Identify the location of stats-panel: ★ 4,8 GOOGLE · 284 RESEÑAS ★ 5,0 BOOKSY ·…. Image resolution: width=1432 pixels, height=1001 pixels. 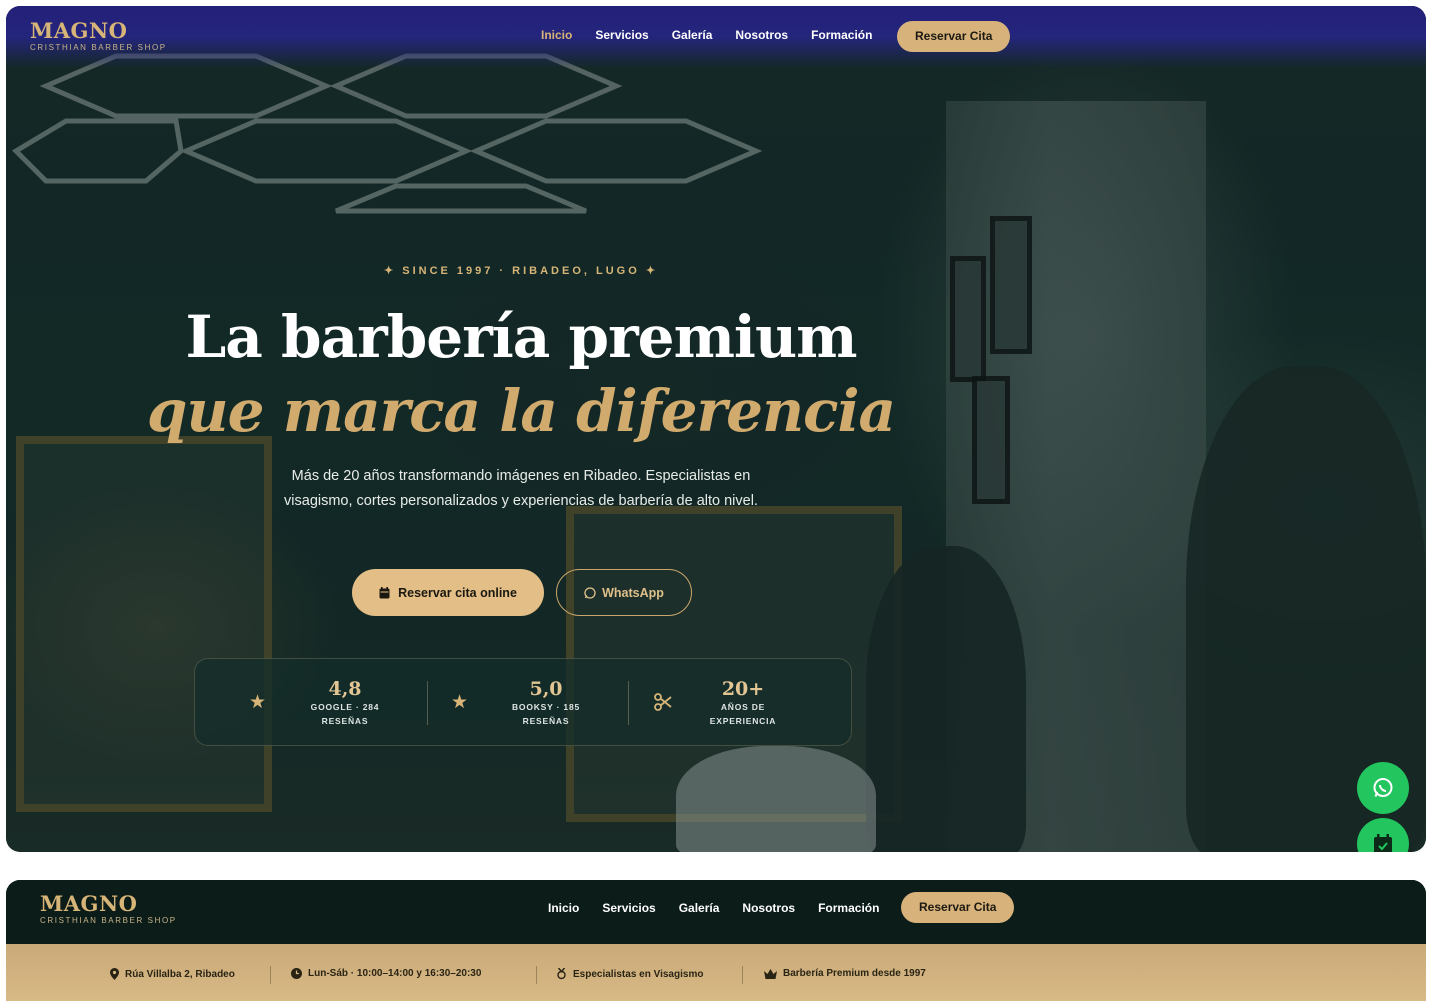
(523, 702).